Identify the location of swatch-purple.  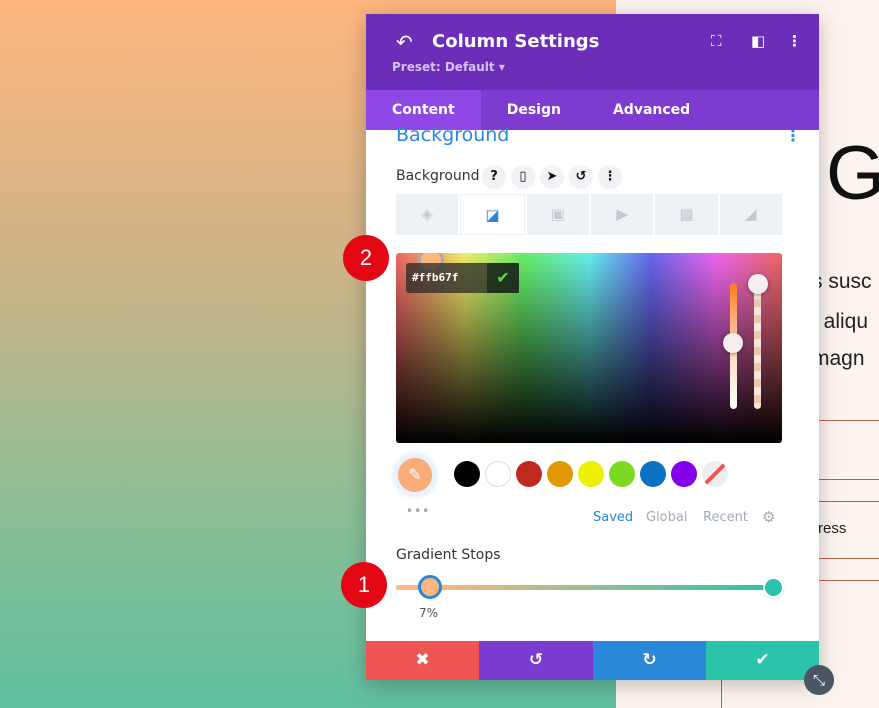
(684, 474).